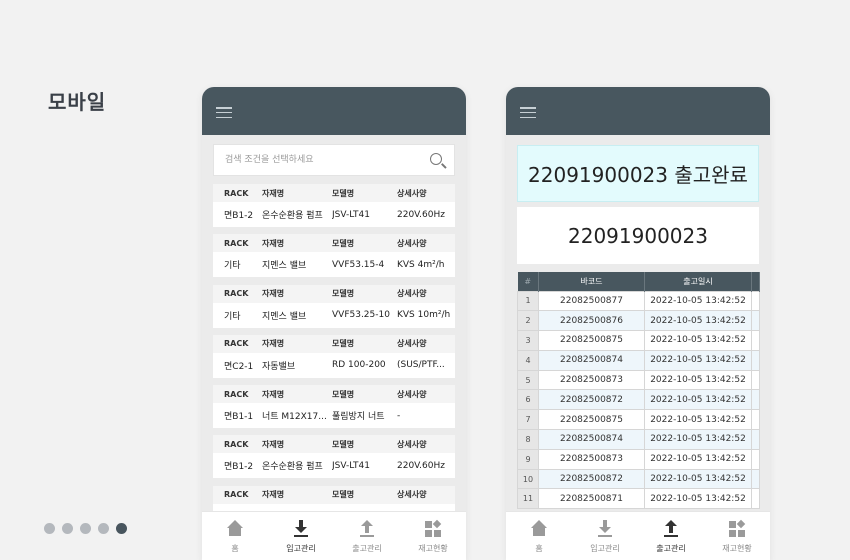  I want to click on rack-value: 면C2-1, so click(239, 366).